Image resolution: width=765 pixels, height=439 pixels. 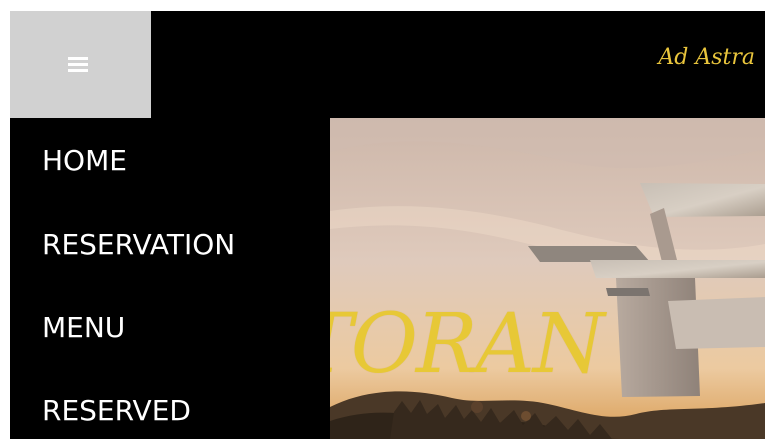 I want to click on hamburger-line-top, so click(x=78, y=58).